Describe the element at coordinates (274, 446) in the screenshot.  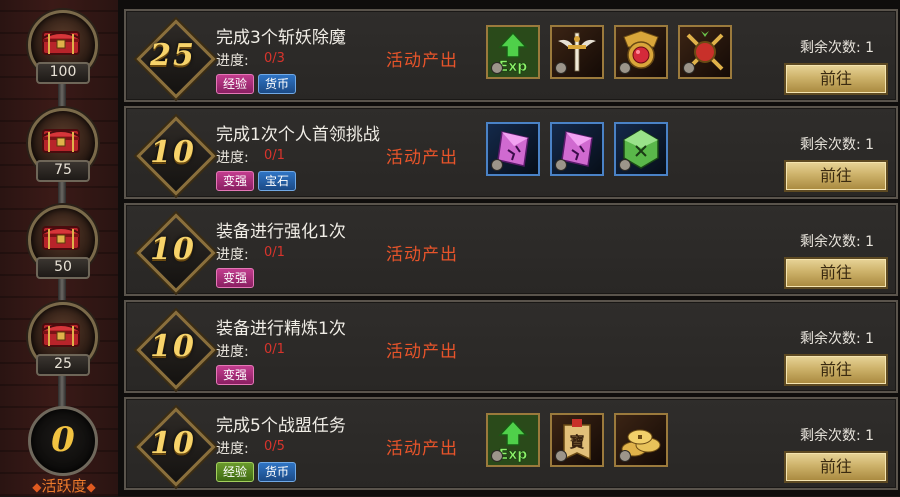
I see `progress-value: 0/5` at that location.